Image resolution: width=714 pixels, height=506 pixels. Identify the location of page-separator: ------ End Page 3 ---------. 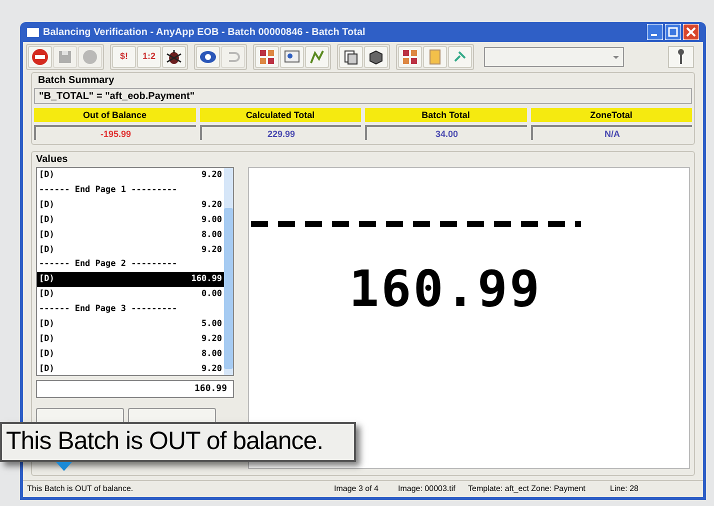
(108, 309).